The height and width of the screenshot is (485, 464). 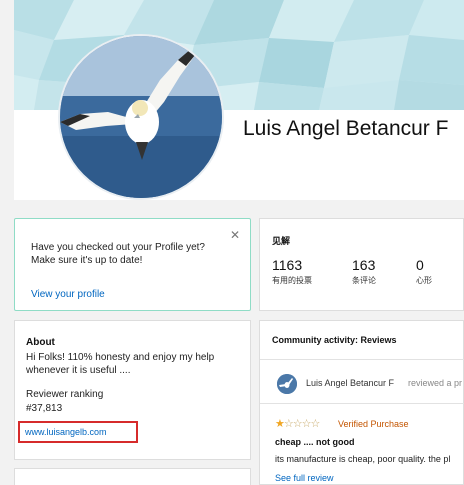 I want to click on star-filled-icon: ★, so click(x=280, y=424).